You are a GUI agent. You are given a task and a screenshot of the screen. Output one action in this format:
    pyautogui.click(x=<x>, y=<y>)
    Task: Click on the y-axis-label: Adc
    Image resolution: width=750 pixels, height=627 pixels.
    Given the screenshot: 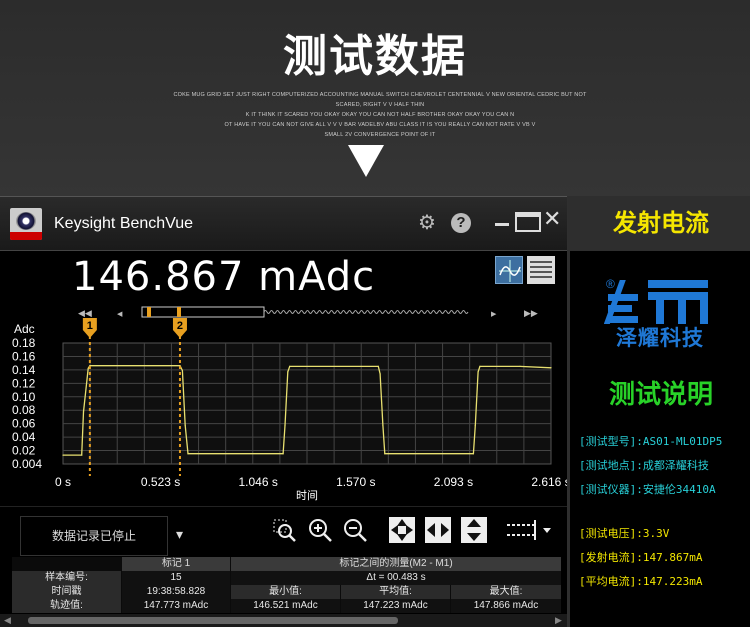 What is the action you would take?
    pyautogui.click(x=24, y=329)
    